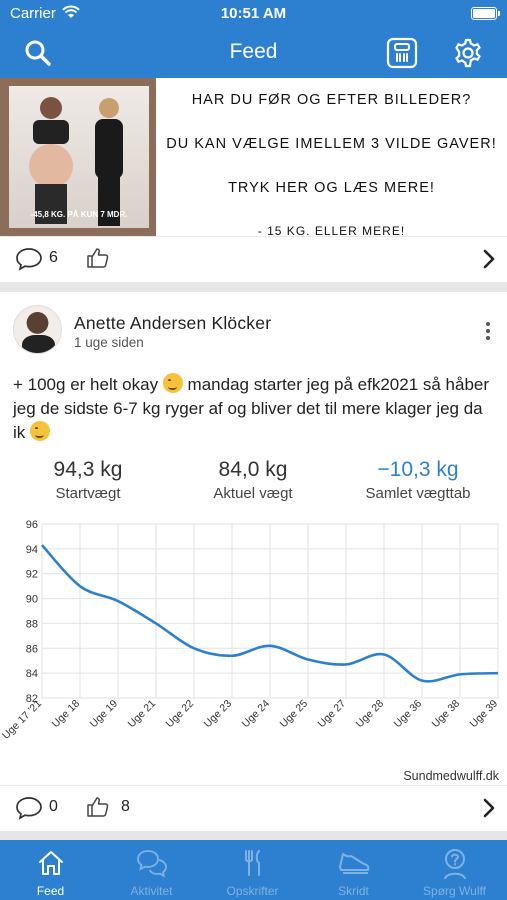 Image resolution: width=507 pixels, height=900 pixels. Describe the element at coordinates (418, 493) in the screenshot. I see `stat-label: Samlet vægttab` at that location.